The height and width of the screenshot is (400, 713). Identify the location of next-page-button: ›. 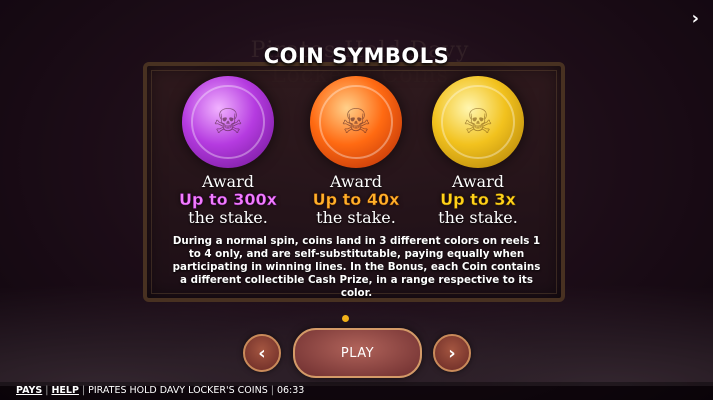
(452, 353).